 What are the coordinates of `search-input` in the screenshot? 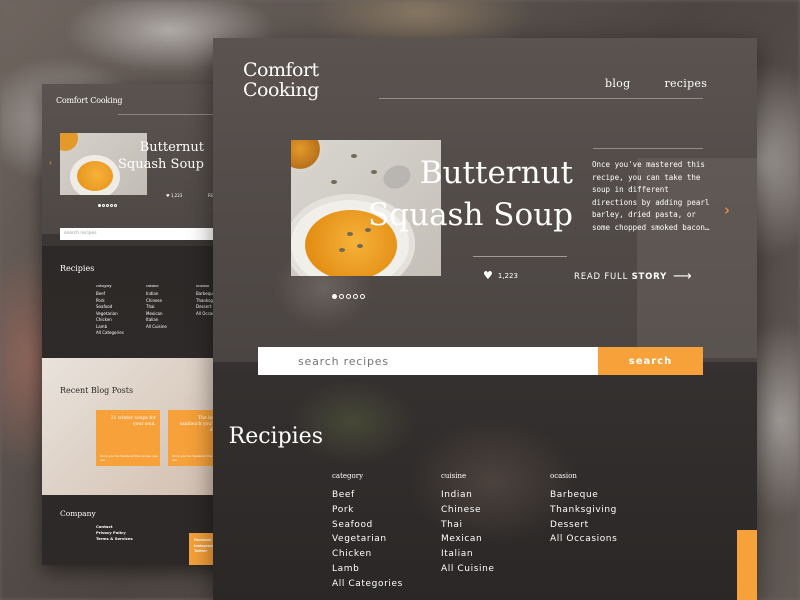 It's located at (428, 361).